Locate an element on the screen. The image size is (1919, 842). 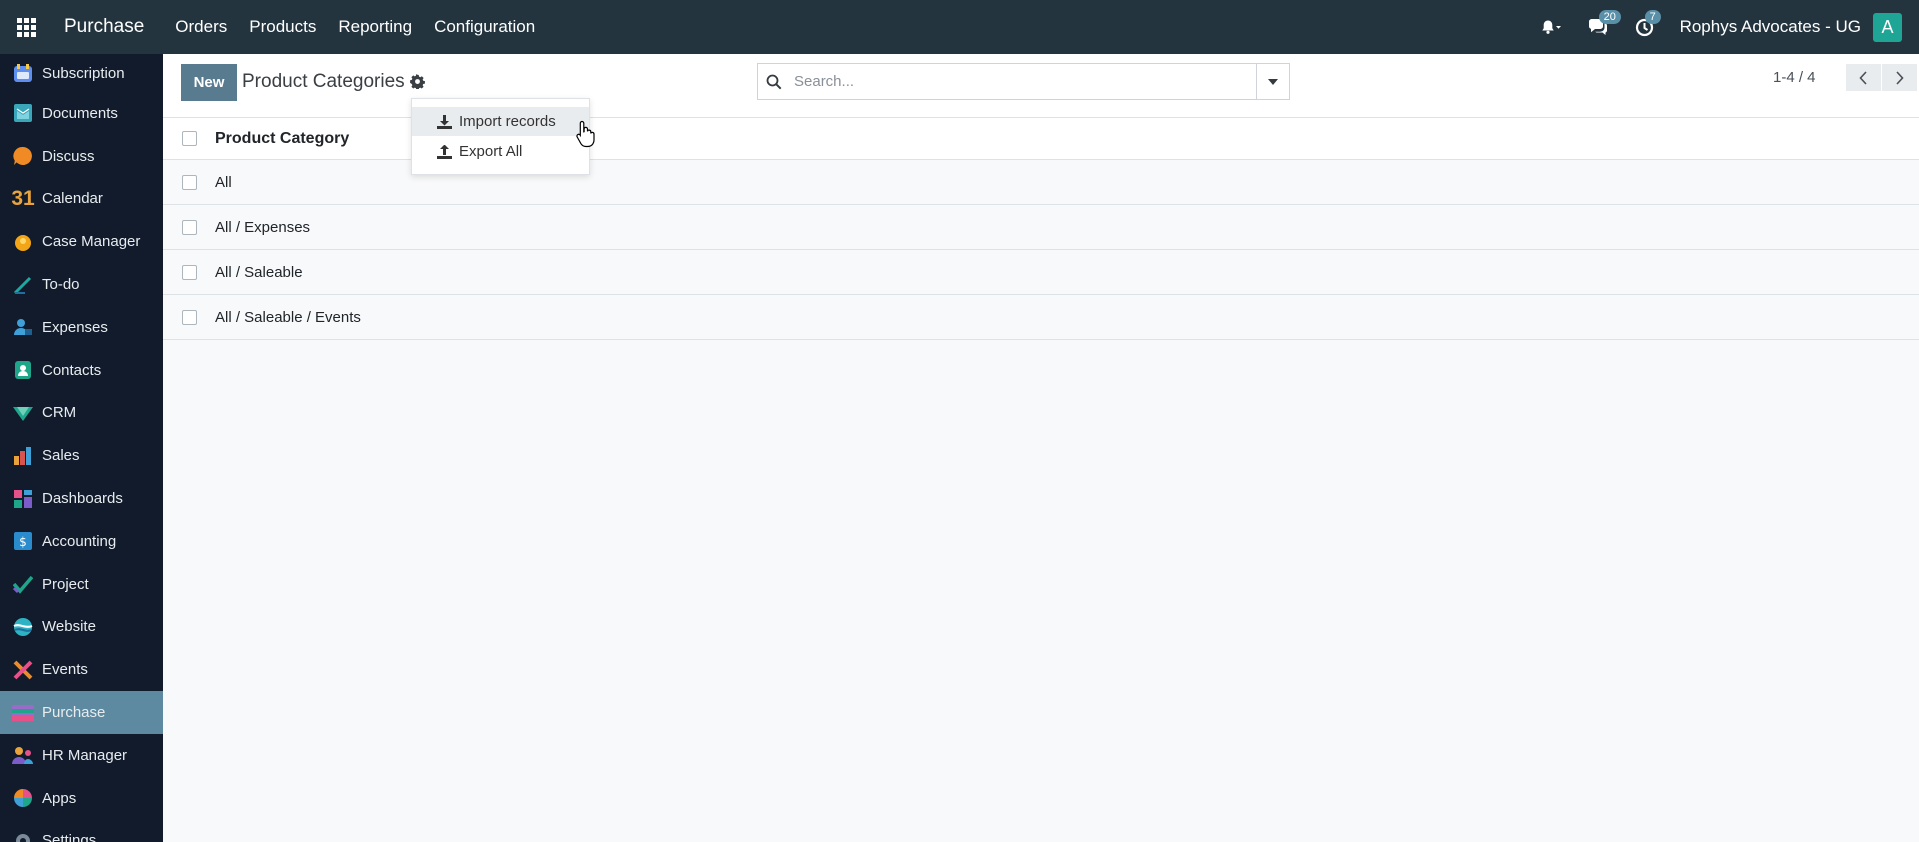
sidebar-item-calendar: 31 Calendar is located at coordinates (81, 199).